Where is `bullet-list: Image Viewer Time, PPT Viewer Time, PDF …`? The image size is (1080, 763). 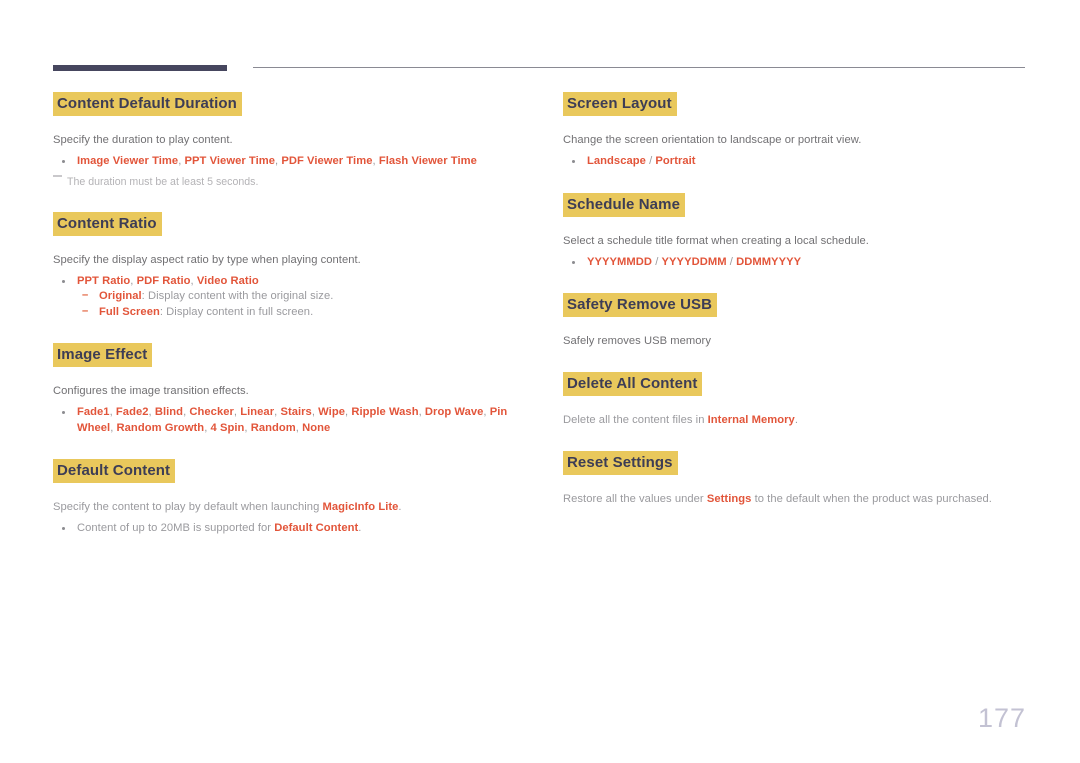
bullet-list: Image Viewer Time, PPT Viewer Time, PDF … is located at coordinates (283, 162).